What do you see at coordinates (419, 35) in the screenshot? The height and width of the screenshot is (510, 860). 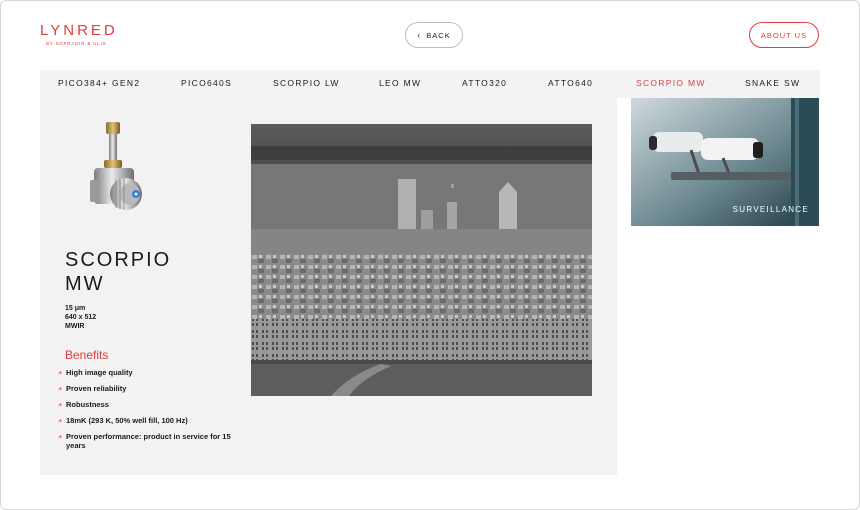 I see `chevron-left-icon: ‹` at bounding box center [419, 35].